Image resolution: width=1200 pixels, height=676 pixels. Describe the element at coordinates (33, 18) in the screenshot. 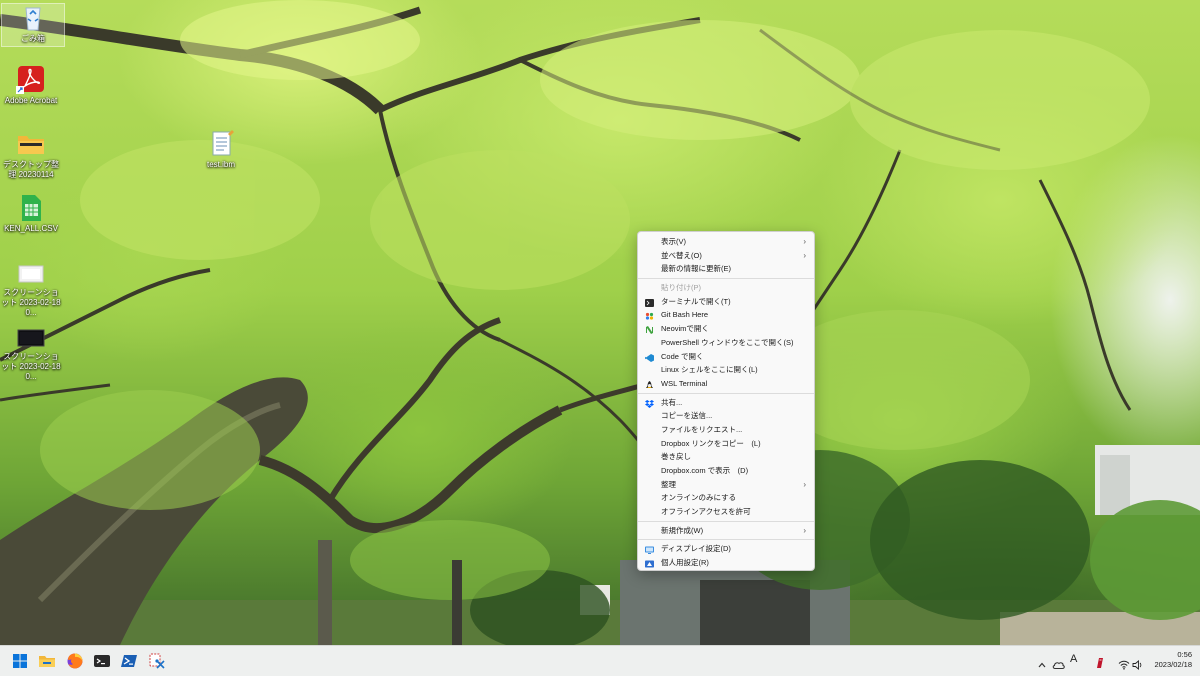

I see `recycle-bin-icon` at that location.